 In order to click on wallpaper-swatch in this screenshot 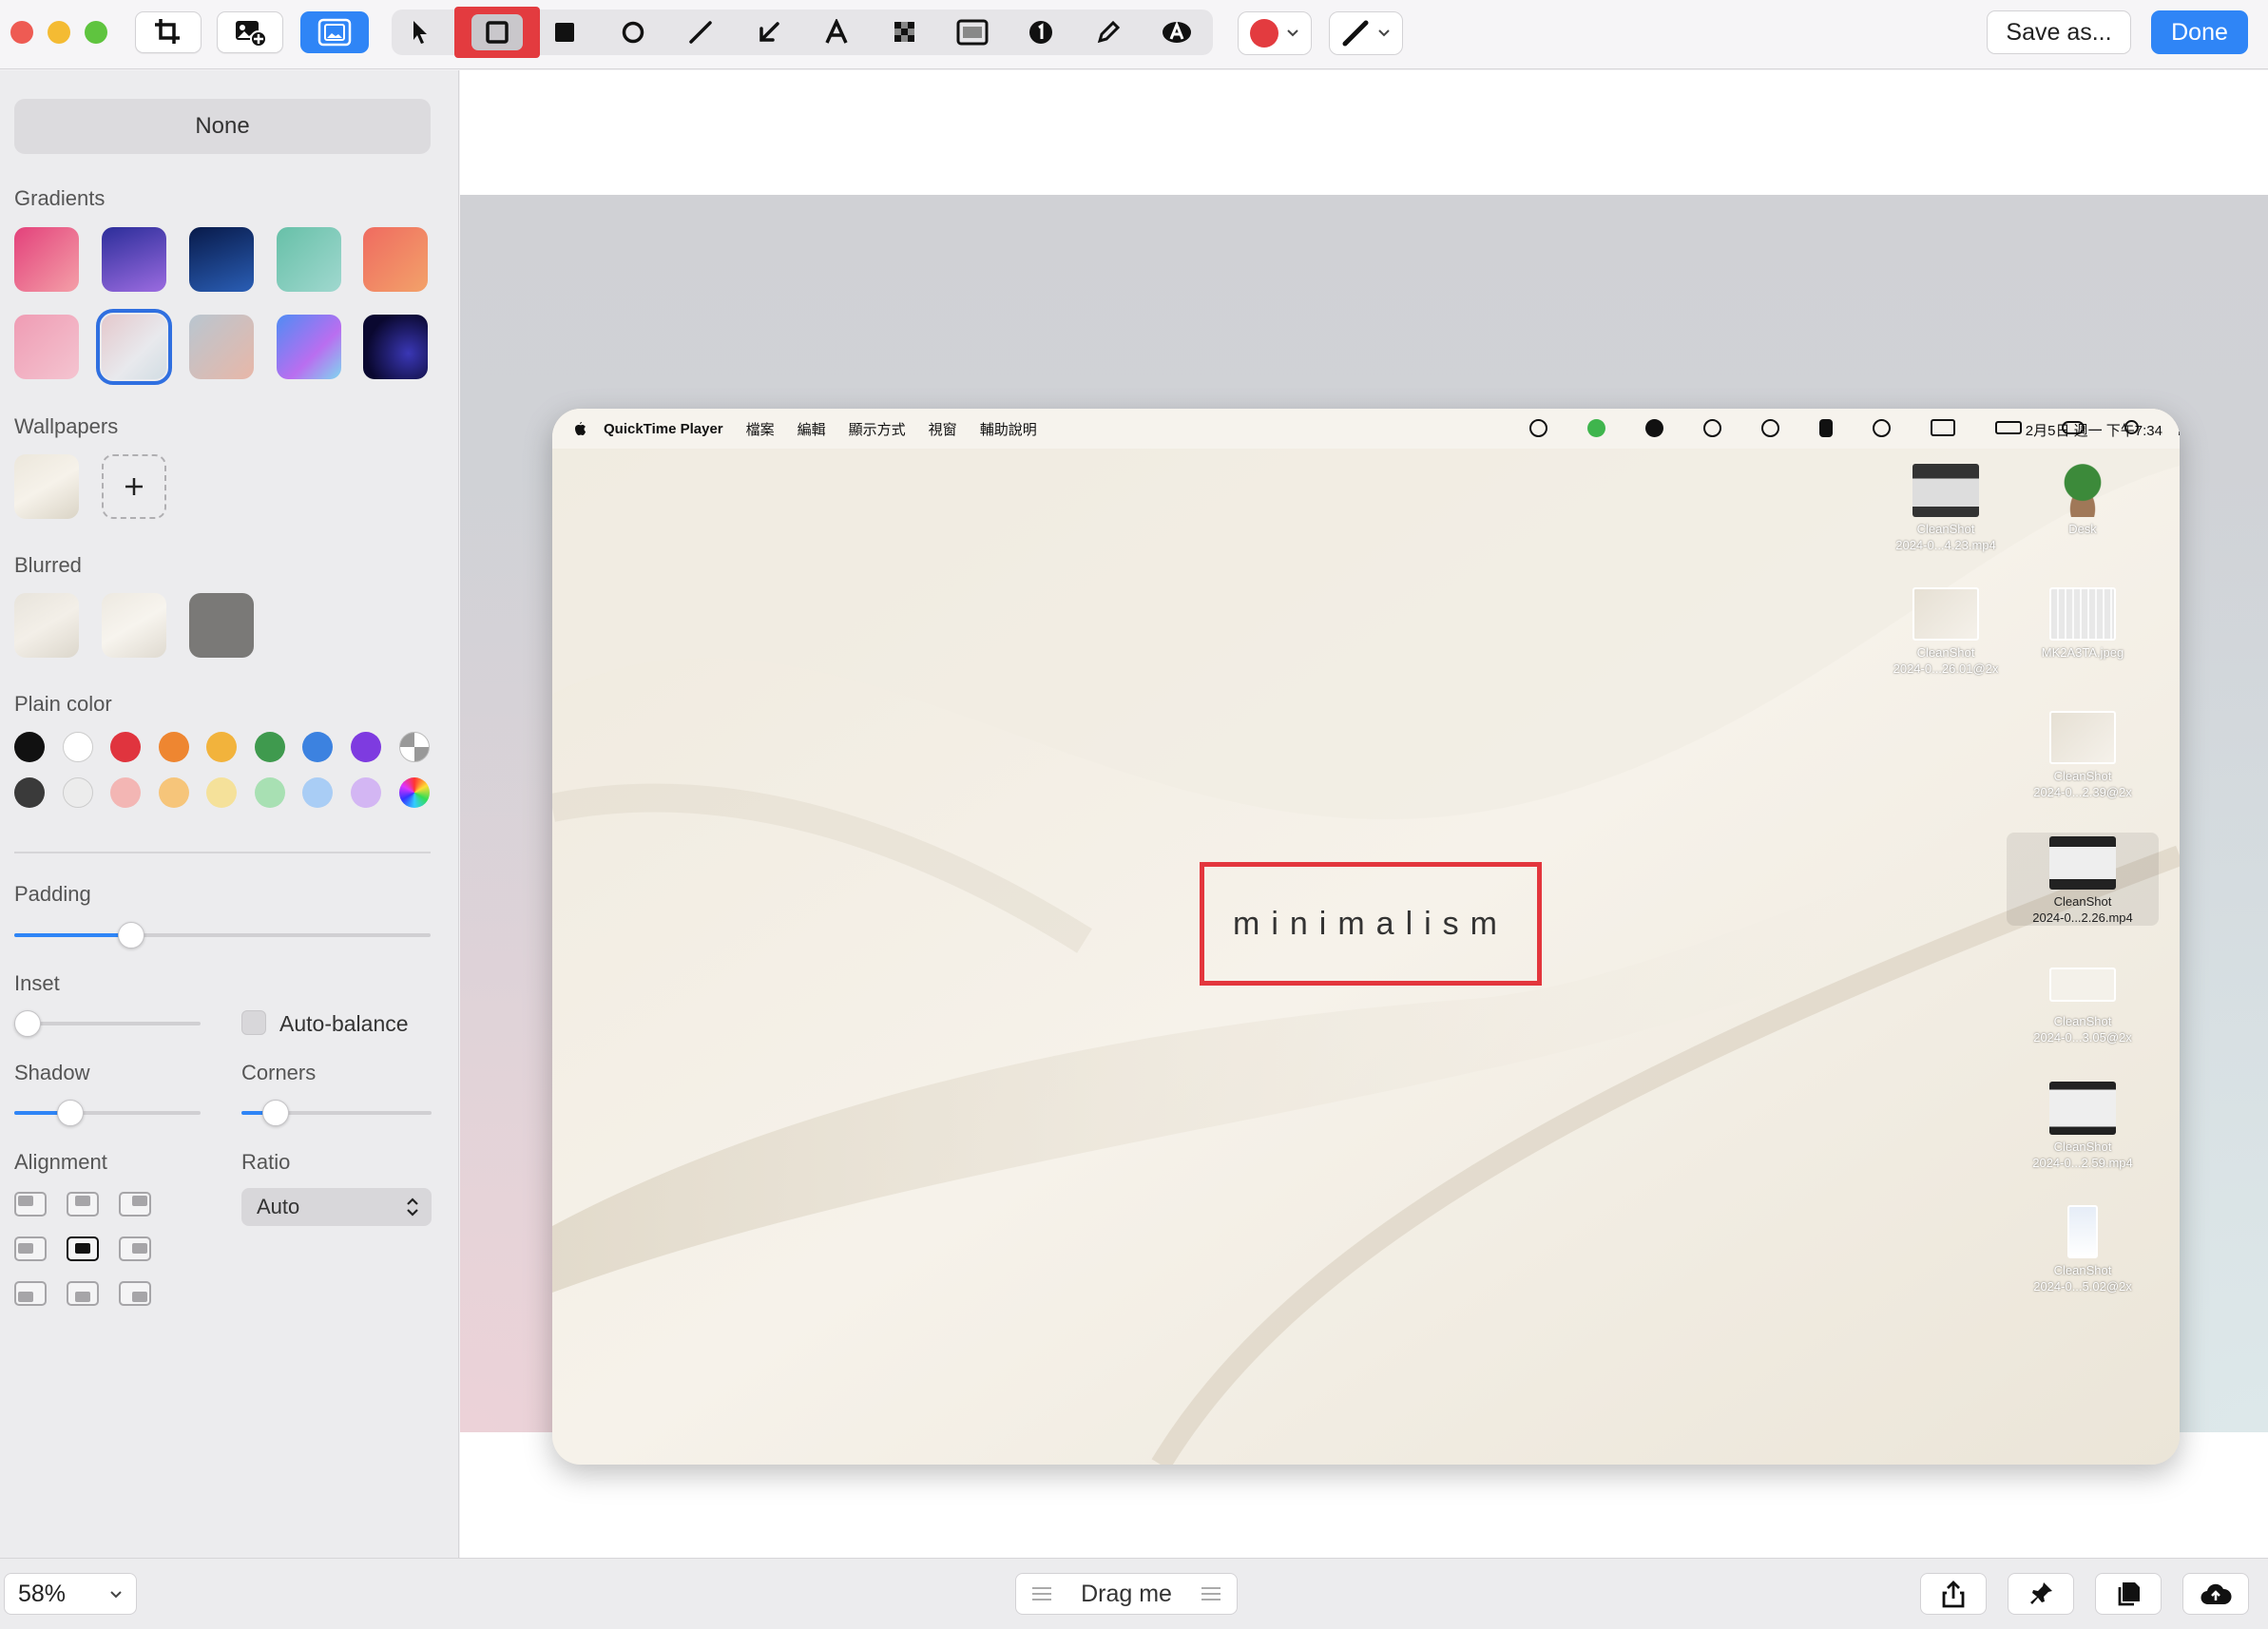, I will do `click(46, 486)`.